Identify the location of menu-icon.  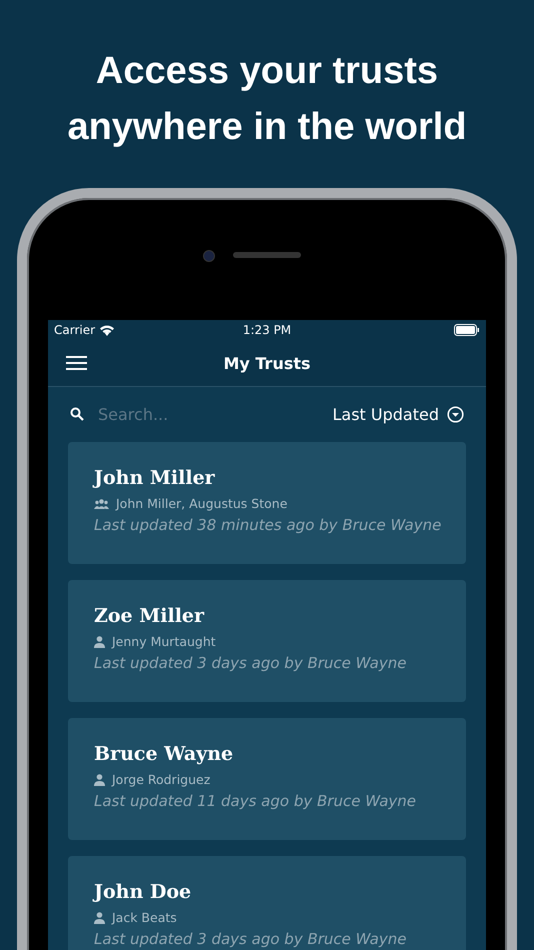
(76, 363).